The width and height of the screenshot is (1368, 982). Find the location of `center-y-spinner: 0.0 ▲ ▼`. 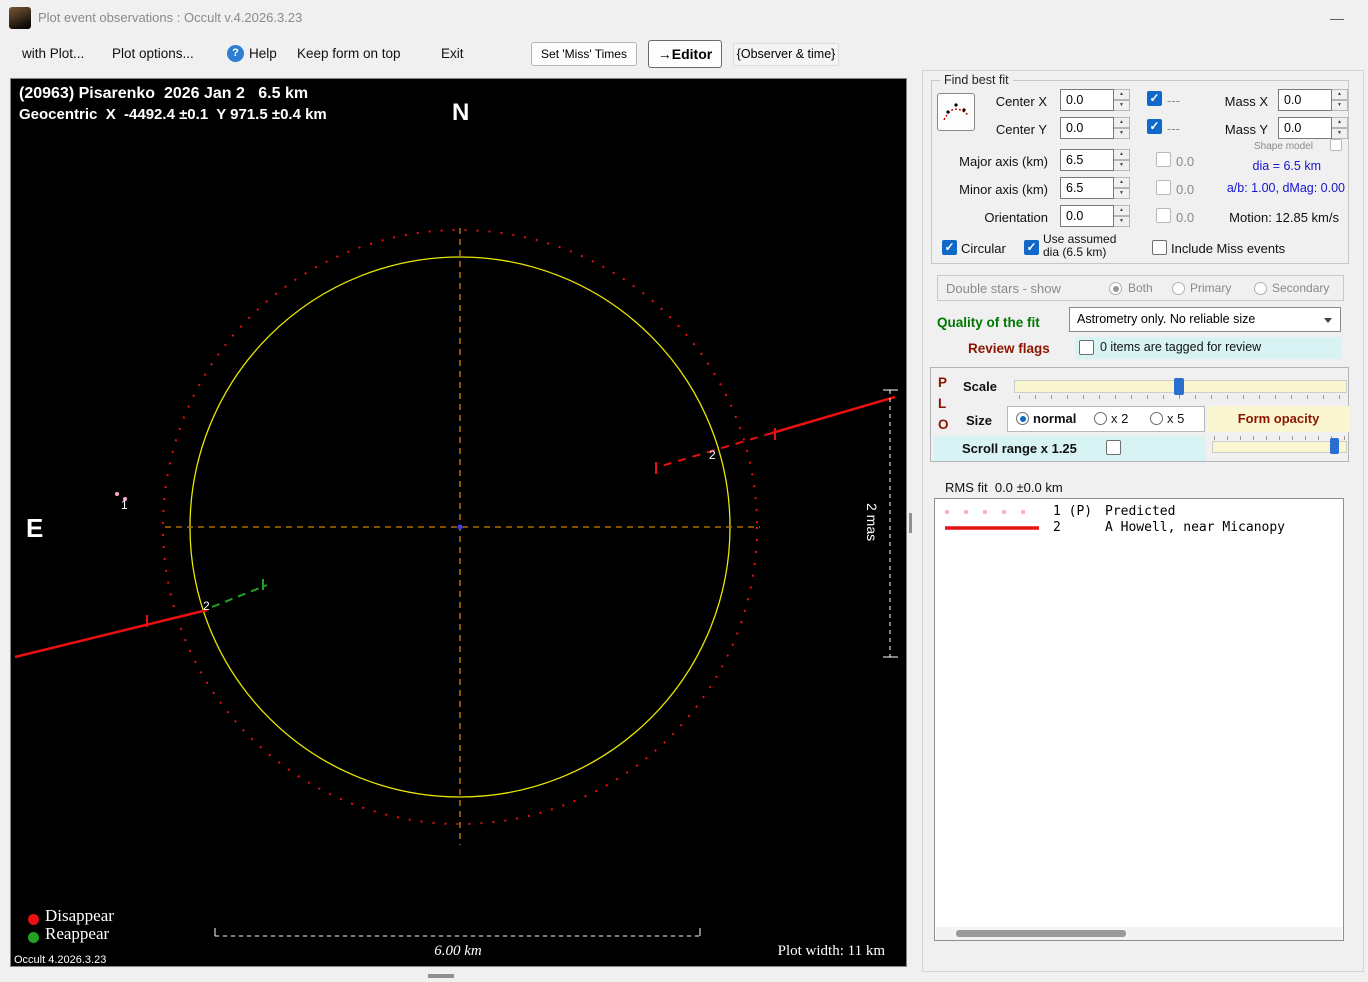

center-y-spinner: 0.0 ▲ ▼ is located at coordinates (1095, 128).